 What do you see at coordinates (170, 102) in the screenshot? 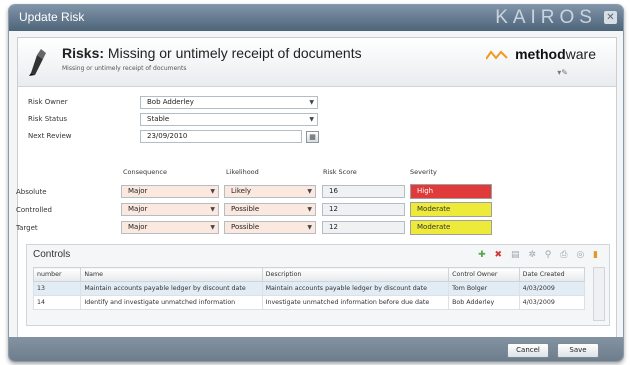
I see `risk-owner-value: Bob Adderley` at bounding box center [170, 102].